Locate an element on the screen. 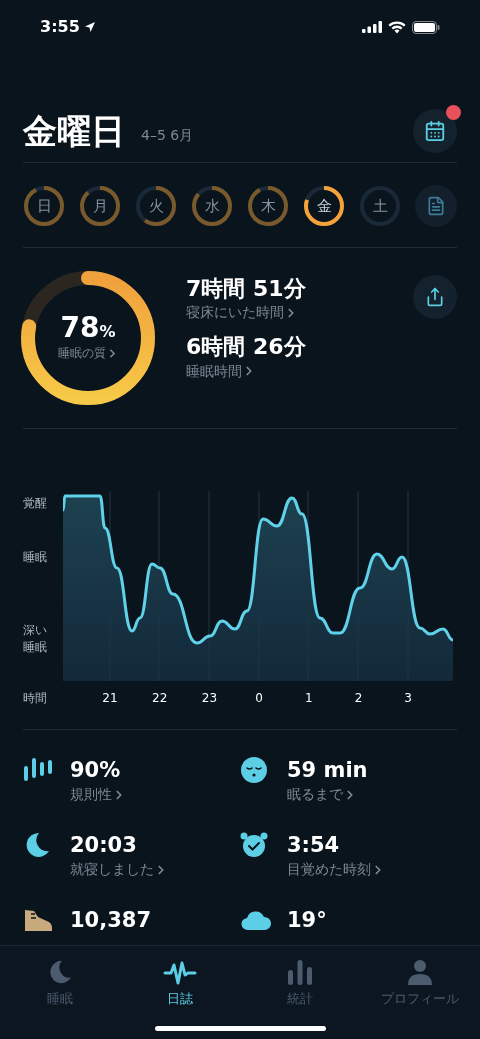  stat-value: 3:54 is located at coordinates (314, 845).